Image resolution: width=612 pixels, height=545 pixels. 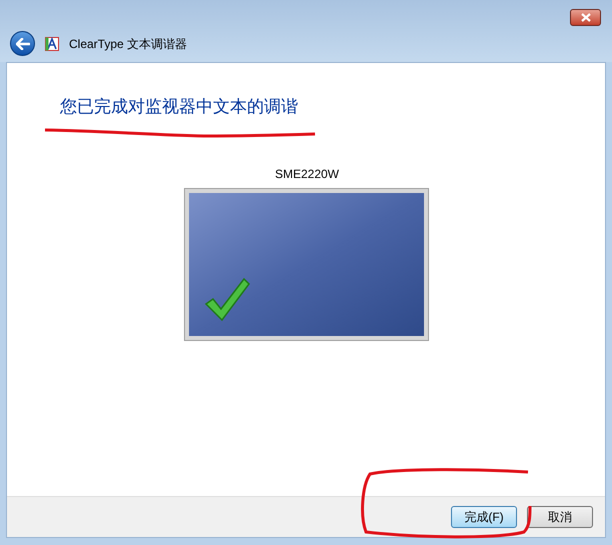 What do you see at coordinates (307, 174) in the screenshot?
I see `monitor-name: SME2220W` at bounding box center [307, 174].